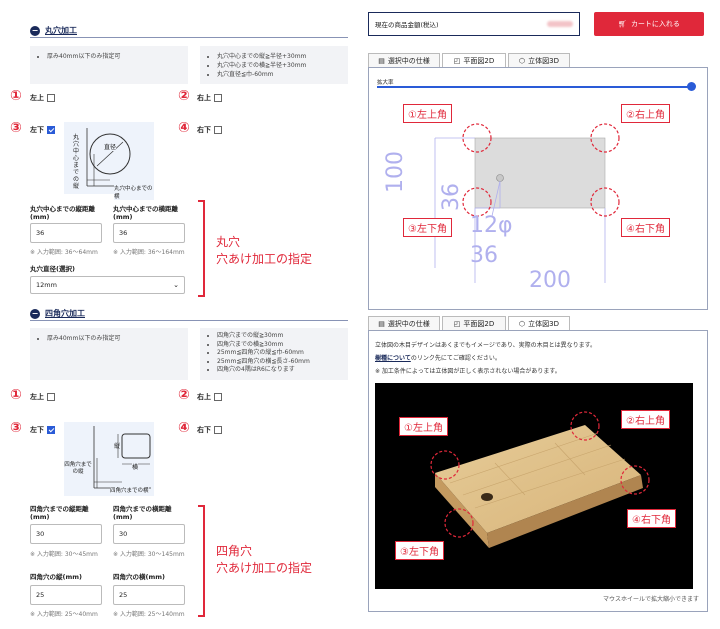 Image resolution: width=720 pixels, height=629 pixels. What do you see at coordinates (264, 559) in the screenshot?
I see `square-callout: 四角穴 穴あけ加工の指定` at bounding box center [264, 559].